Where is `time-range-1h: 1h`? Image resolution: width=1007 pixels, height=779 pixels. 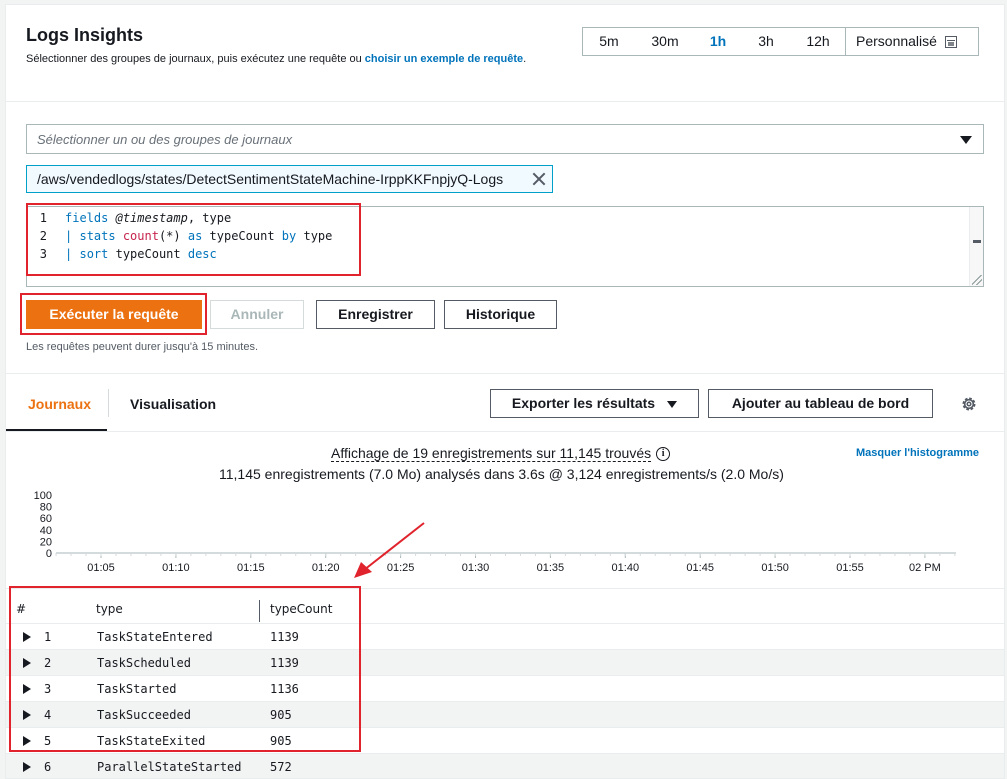 time-range-1h: 1h is located at coordinates (718, 41).